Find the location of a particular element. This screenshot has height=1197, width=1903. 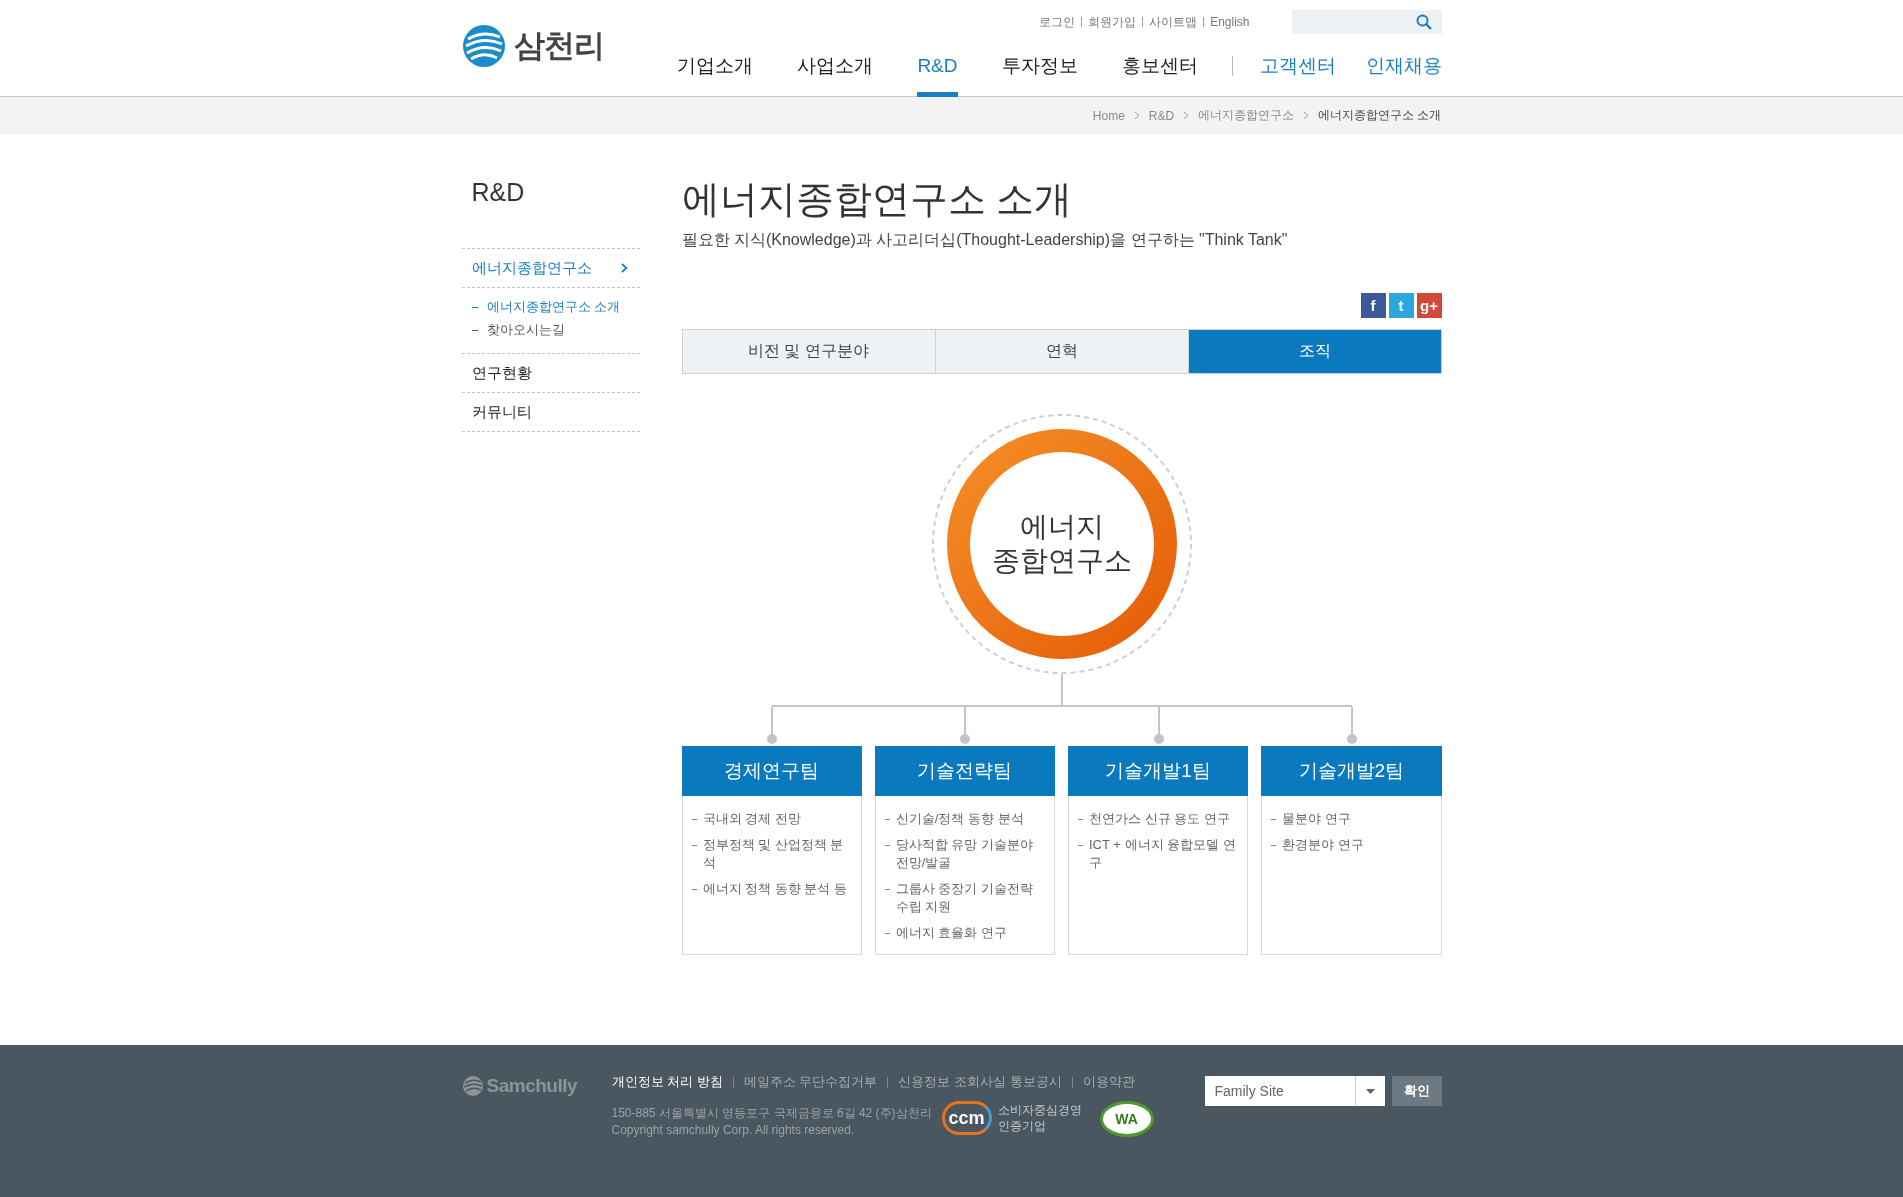

caret-icon is located at coordinates (1370, 1091).